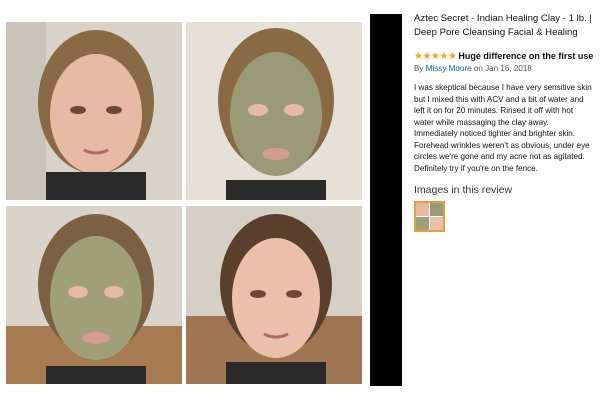  I want to click on byline-prefix: By, so click(419, 68).